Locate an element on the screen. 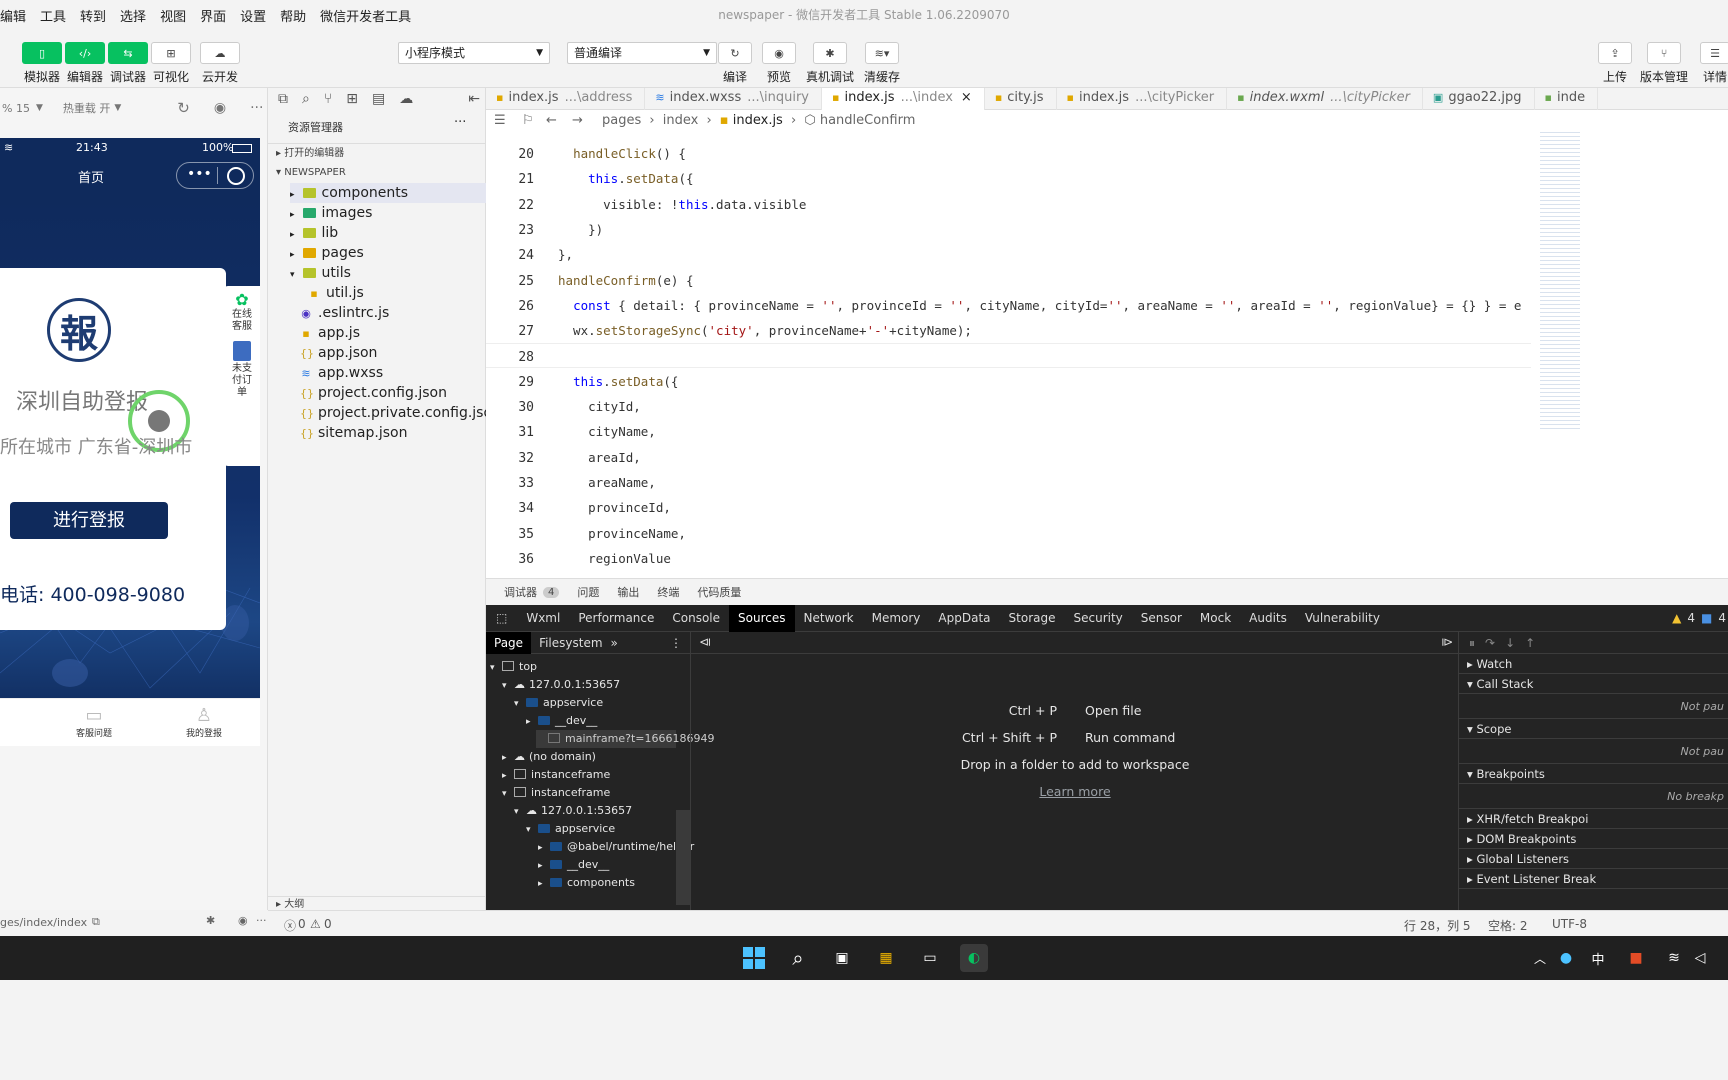  tree-file: ≋ app.wxss is located at coordinates (341, 373).